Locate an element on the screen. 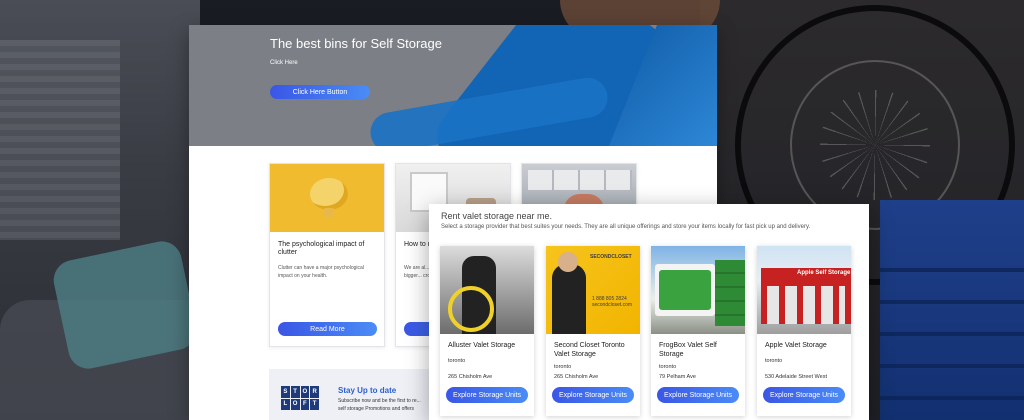 This screenshot has width=1024, height=420. provider-image: Apple Self Storage is located at coordinates (804, 290).